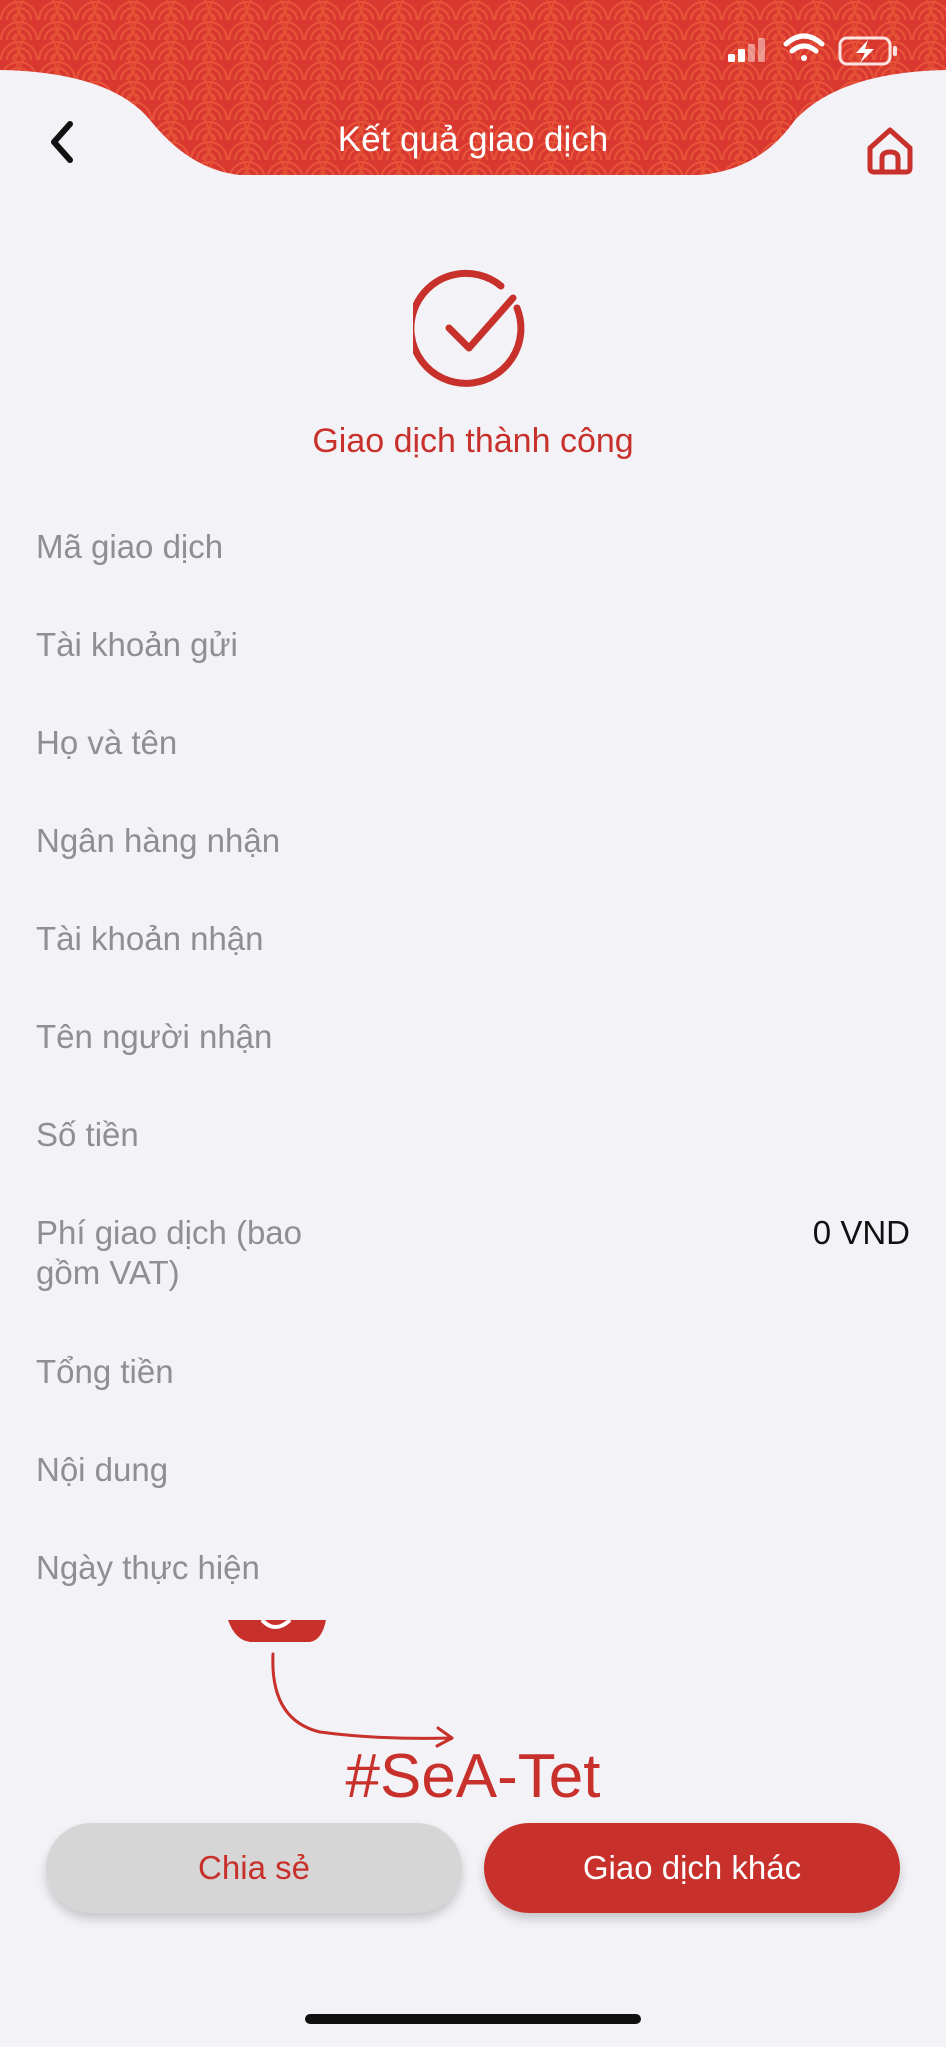  I want to click on detail-label: Tài khoản nhận, so click(150, 938).